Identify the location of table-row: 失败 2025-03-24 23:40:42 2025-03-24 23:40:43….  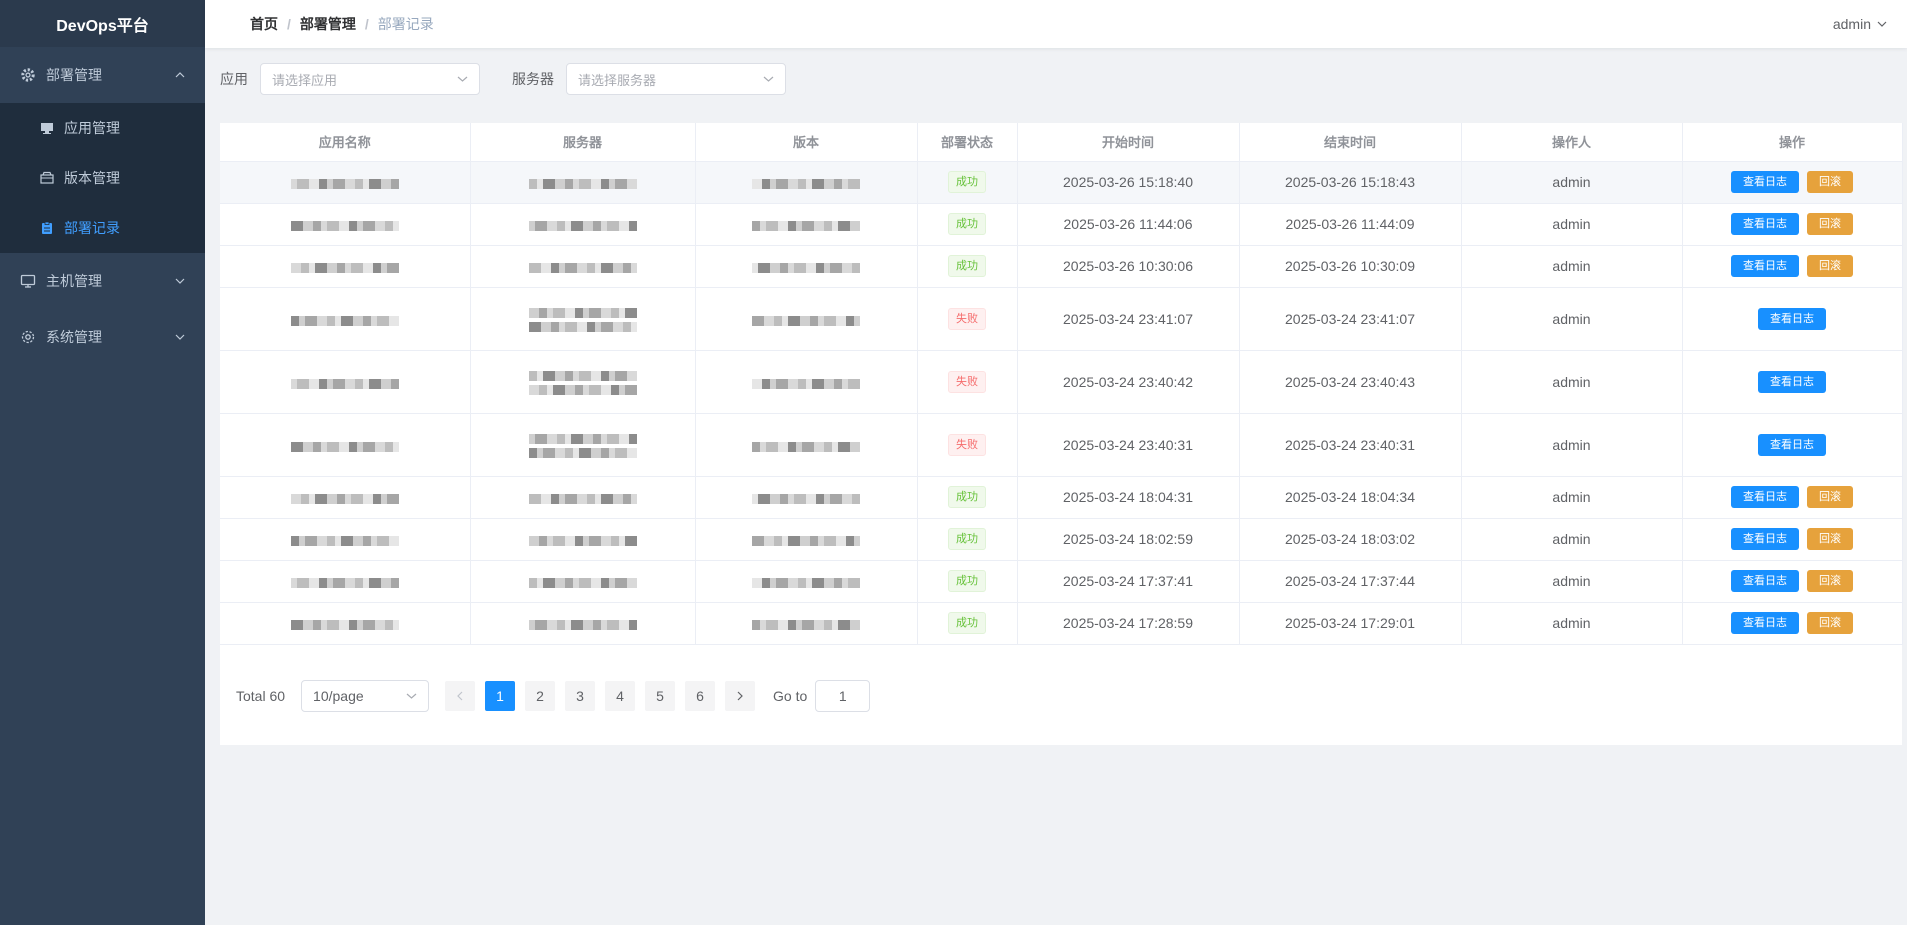
(1061, 382).